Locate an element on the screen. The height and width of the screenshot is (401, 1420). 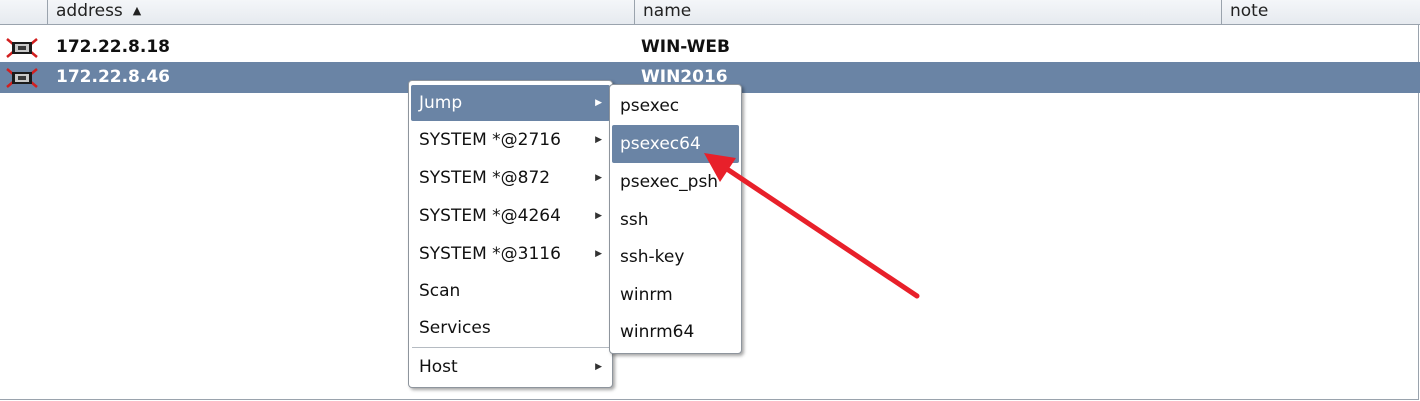
menu-item-system-4264: SYSTEM *@4264 ▶ is located at coordinates (510, 216).